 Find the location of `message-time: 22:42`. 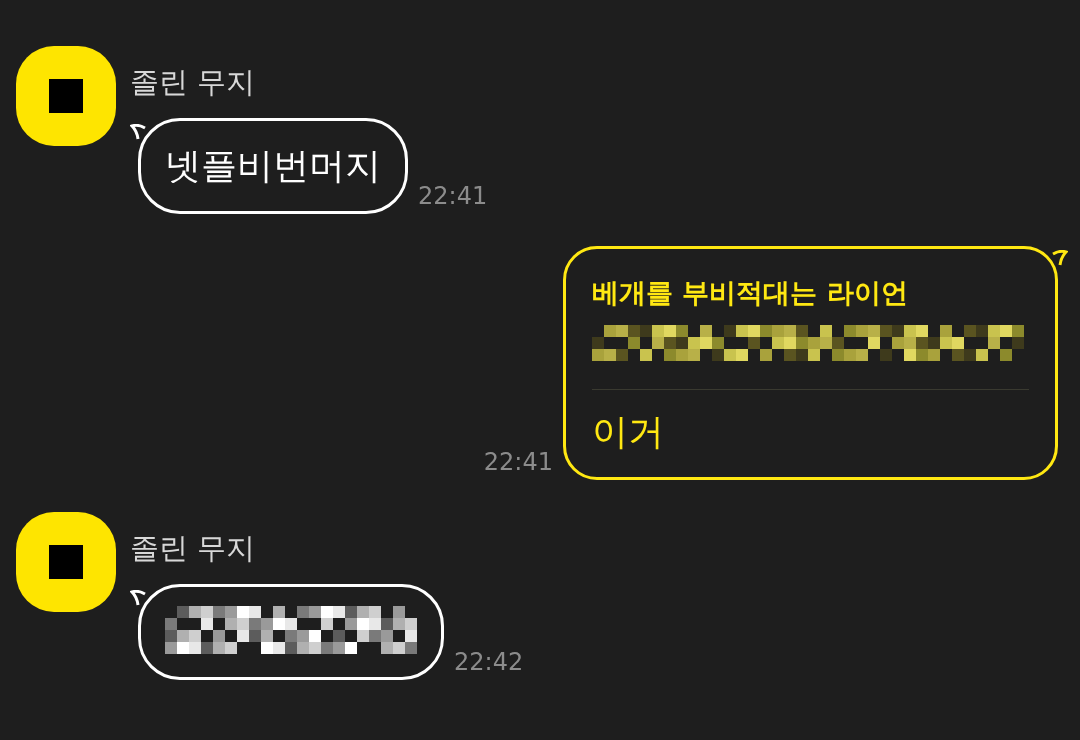

message-time: 22:42 is located at coordinates (489, 662).